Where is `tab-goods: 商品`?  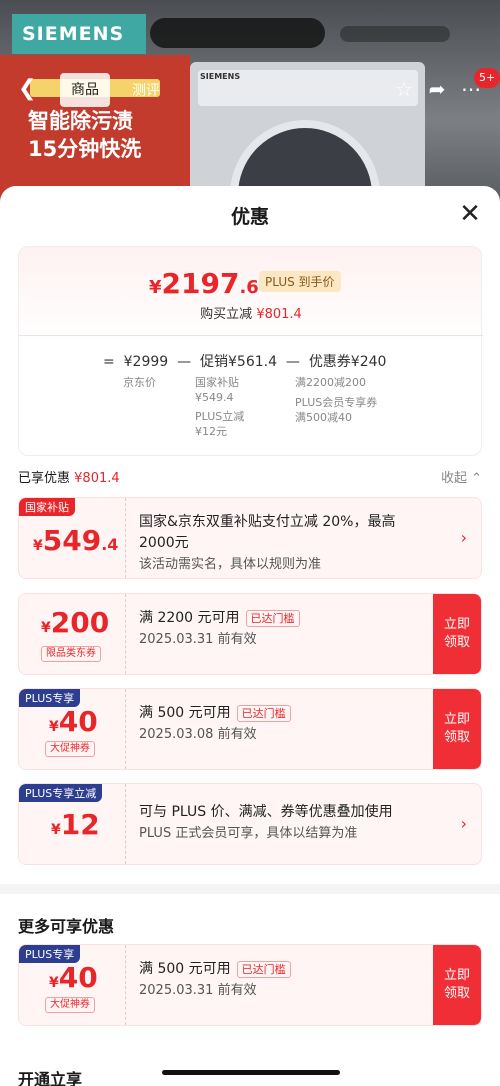 tab-goods: 商品 is located at coordinates (85, 90).